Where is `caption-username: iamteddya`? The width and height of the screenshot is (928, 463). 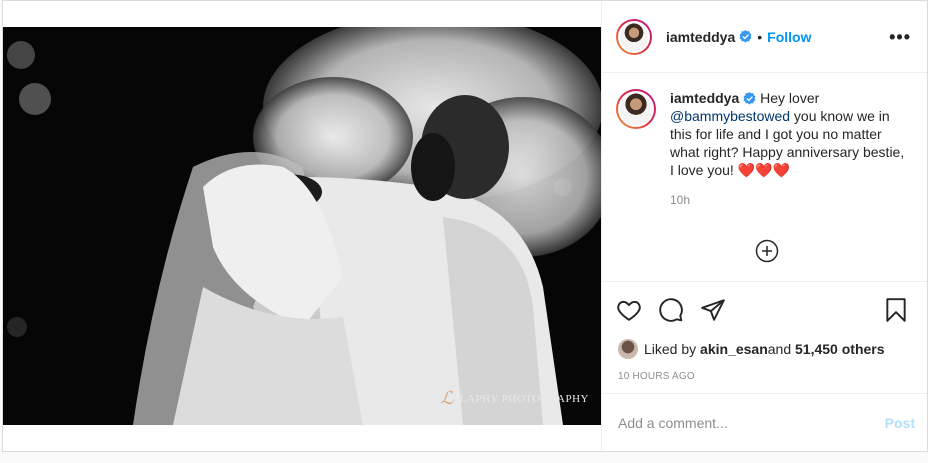
caption-username: iamteddya is located at coordinates (704, 98).